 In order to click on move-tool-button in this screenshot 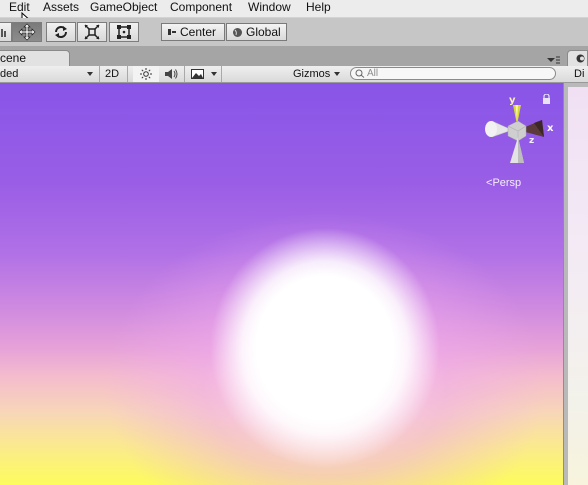, I will do `click(27, 32)`.